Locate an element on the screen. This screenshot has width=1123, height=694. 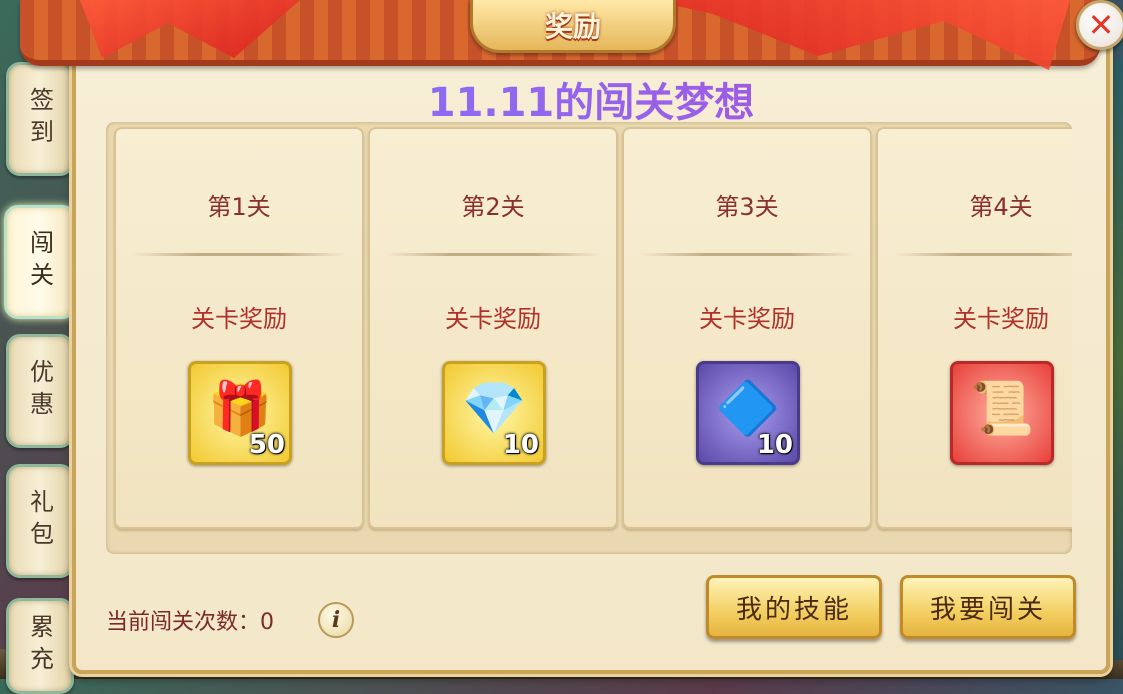
item-quantity: 50 is located at coordinates (266, 445).